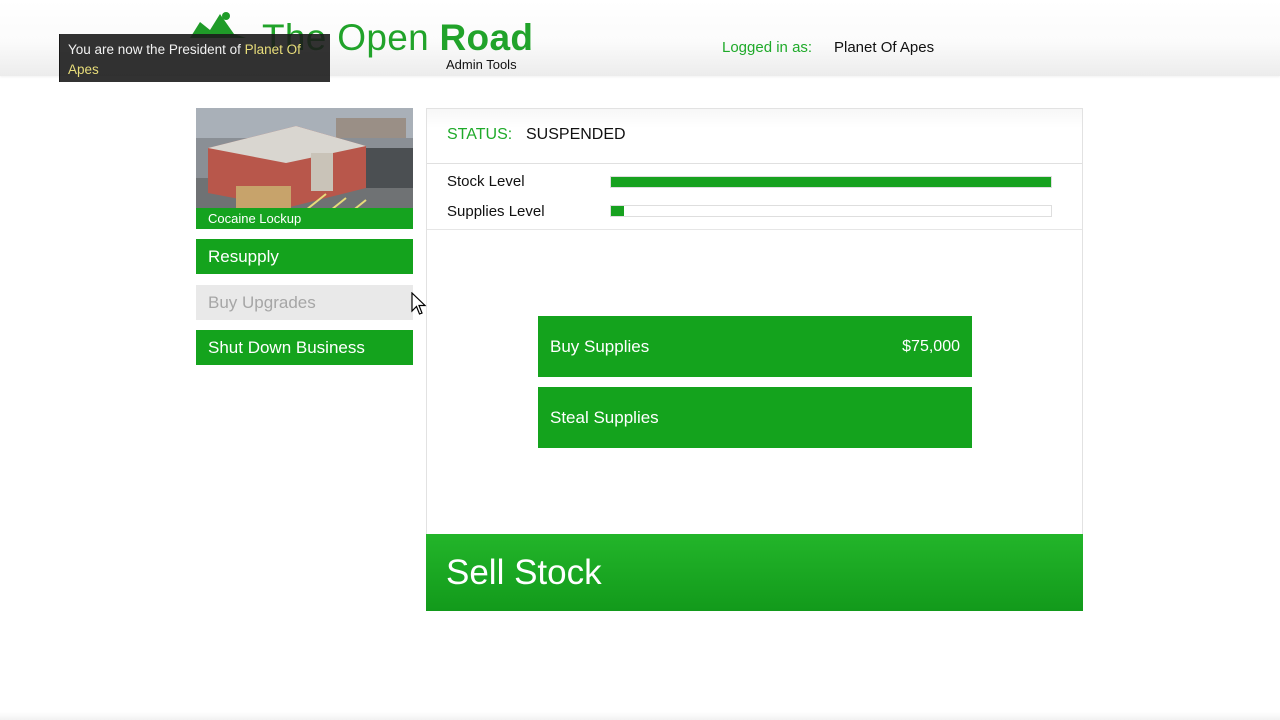  I want to click on logo-subtitle: Admin Tools, so click(481, 64).